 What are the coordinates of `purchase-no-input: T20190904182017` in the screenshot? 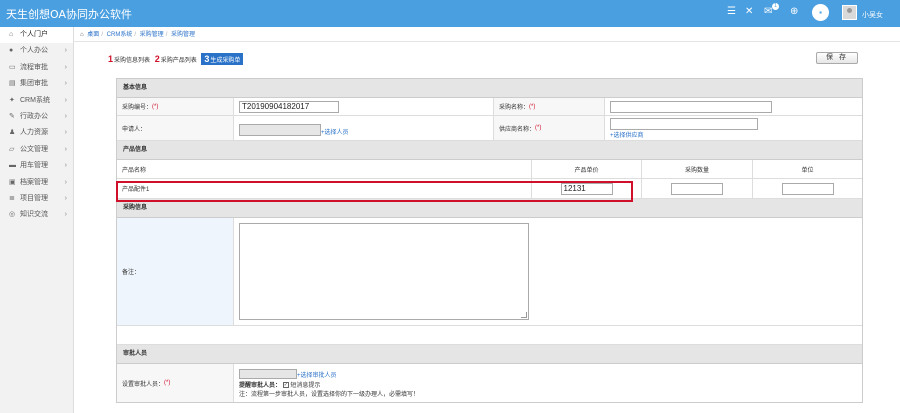 It's located at (289, 106).